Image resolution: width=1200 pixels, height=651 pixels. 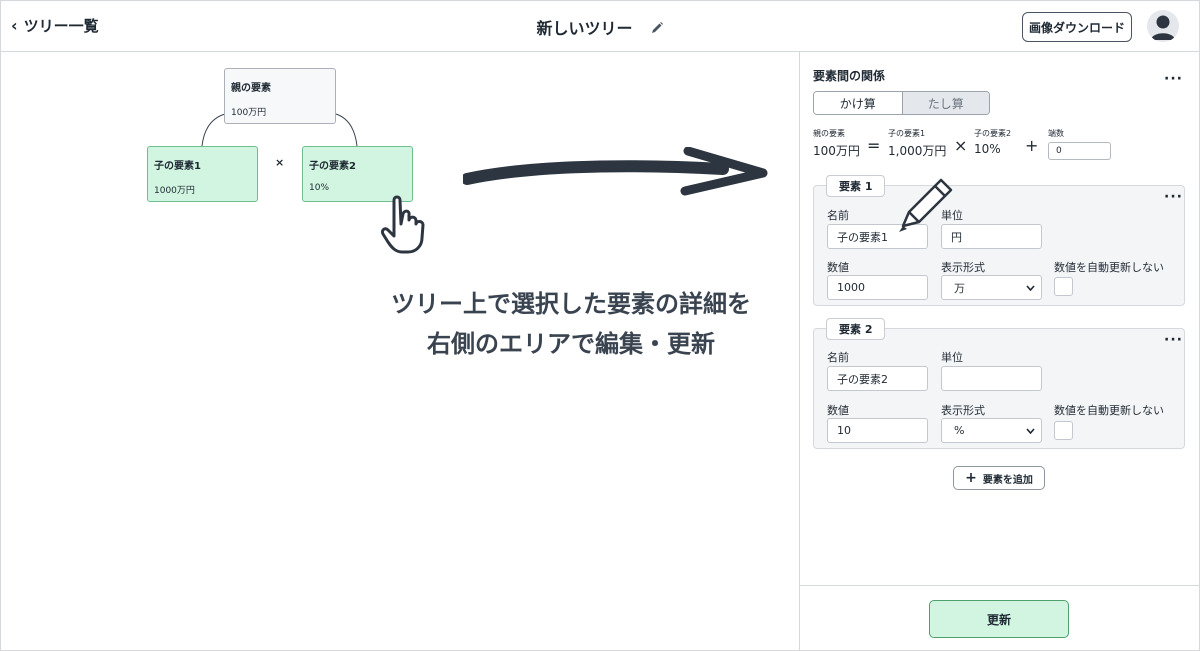 What do you see at coordinates (571, 324) in the screenshot?
I see `instruction-caption: ツリー上で選択した要素の詳細を 右側のエリアで編集・更新` at bounding box center [571, 324].